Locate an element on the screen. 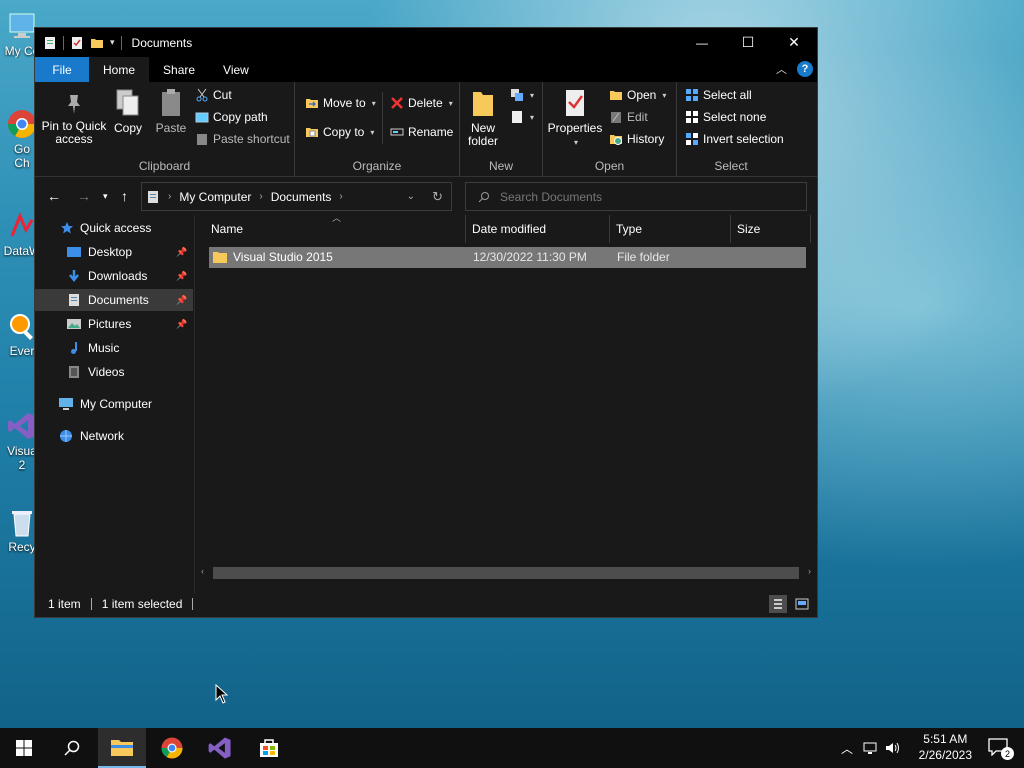  show-hidden-icons-chevron-icon: ︿ is located at coordinates (847, 748).